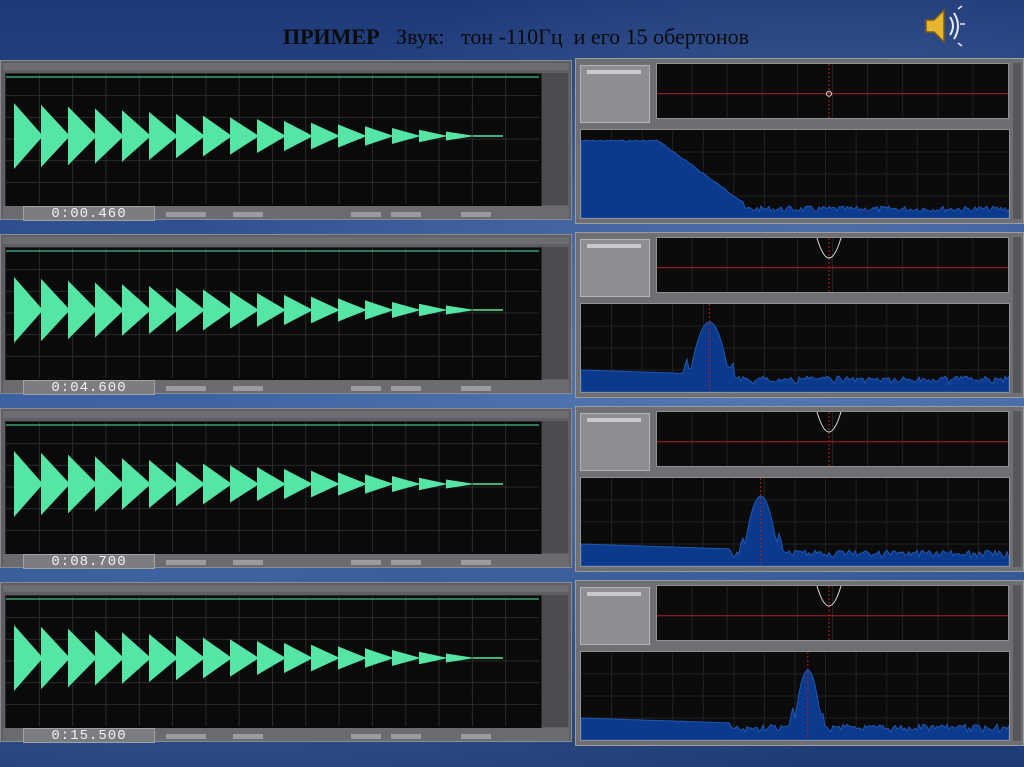 This screenshot has height=767, width=1024. What do you see at coordinates (89, 387) in the screenshot?
I see `time-display: 0:04.600` at bounding box center [89, 387].